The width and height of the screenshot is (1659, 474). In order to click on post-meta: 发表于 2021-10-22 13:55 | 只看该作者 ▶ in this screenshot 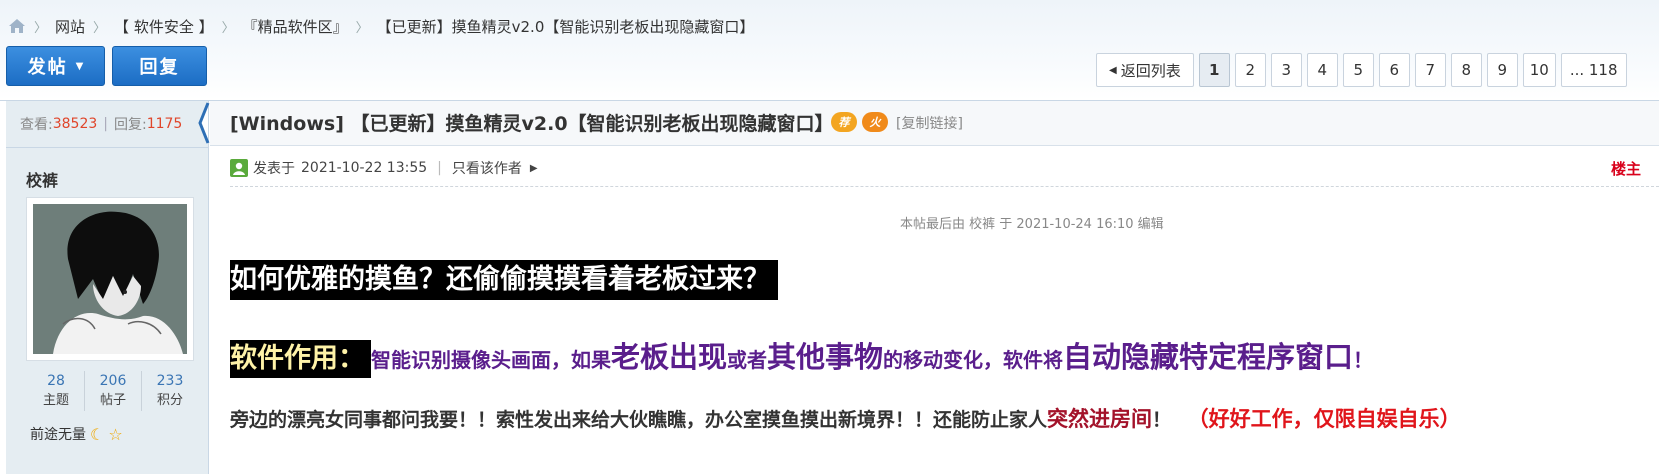, I will do `click(384, 168)`.